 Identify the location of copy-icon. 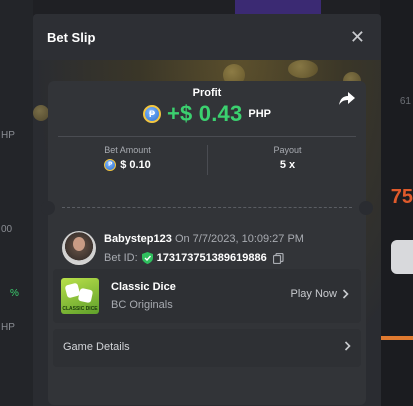
(278, 258).